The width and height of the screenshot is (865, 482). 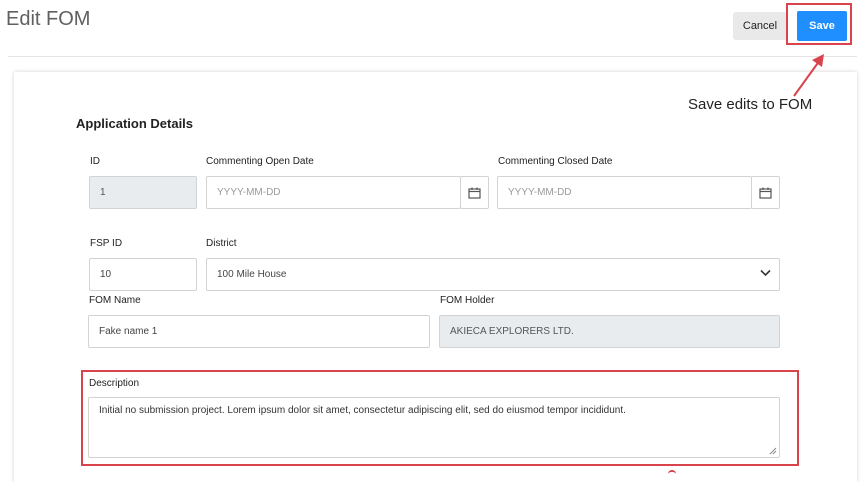 What do you see at coordinates (467, 300) in the screenshot?
I see `fom-holder-label: FOM Holder` at bounding box center [467, 300].